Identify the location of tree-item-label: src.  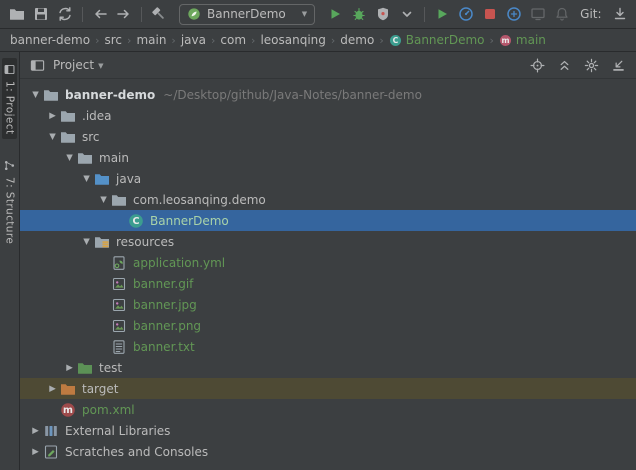
(91, 136).